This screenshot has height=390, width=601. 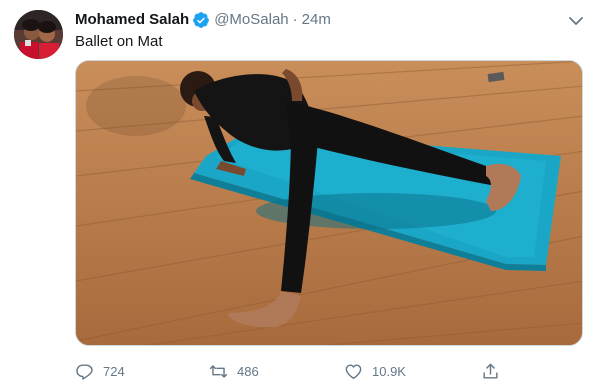 I want to click on tweet-text: Ballet on Mat, so click(x=119, y=41).